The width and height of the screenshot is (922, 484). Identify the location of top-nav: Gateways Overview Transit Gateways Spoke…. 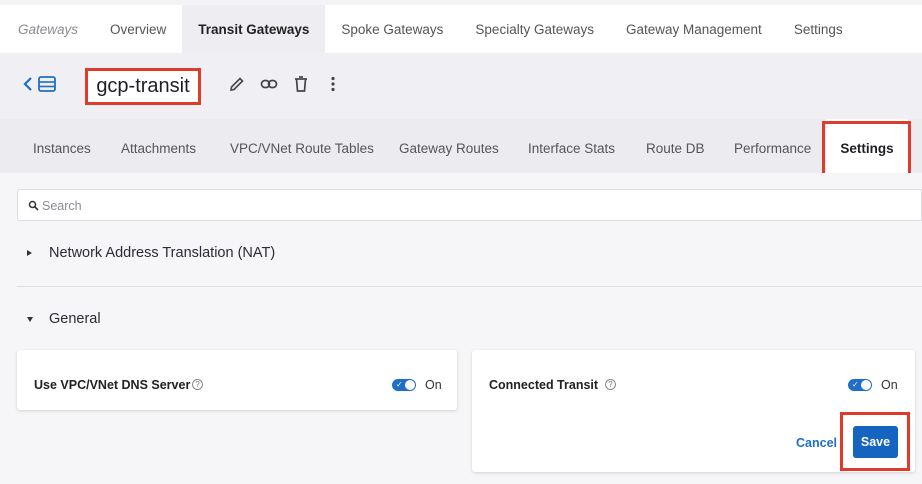
(461, 29).